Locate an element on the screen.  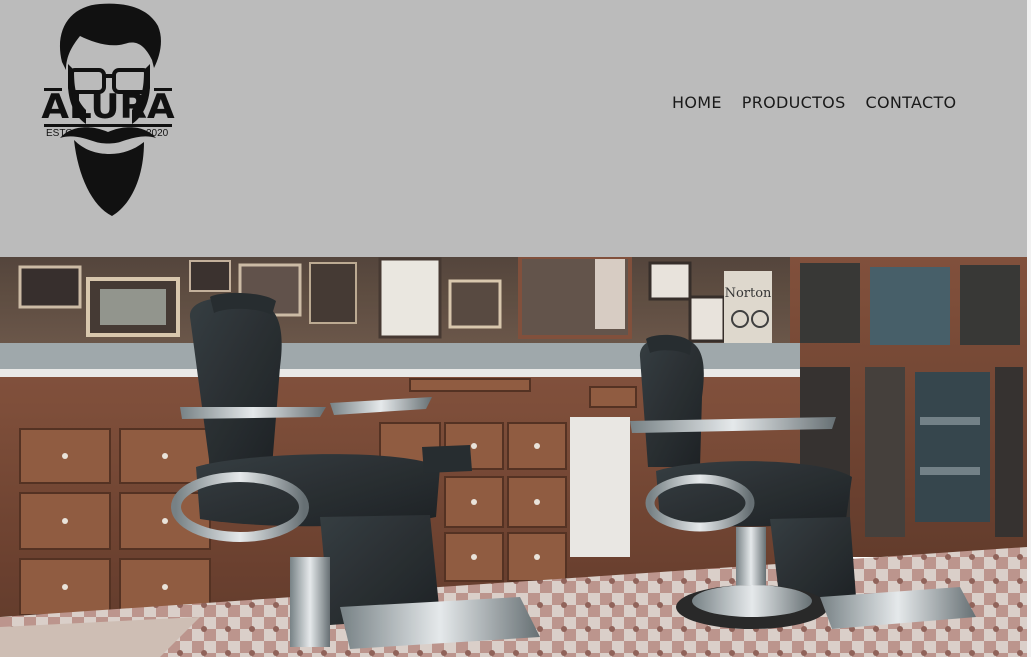
nav-link-contacto: CONTACTO is located at coordinates (911, 103).